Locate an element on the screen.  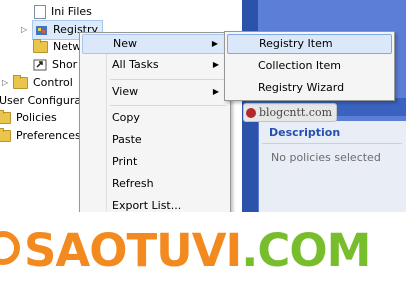
submenu-item-registry-item: Registry Item is located at coordinates (309, 44).